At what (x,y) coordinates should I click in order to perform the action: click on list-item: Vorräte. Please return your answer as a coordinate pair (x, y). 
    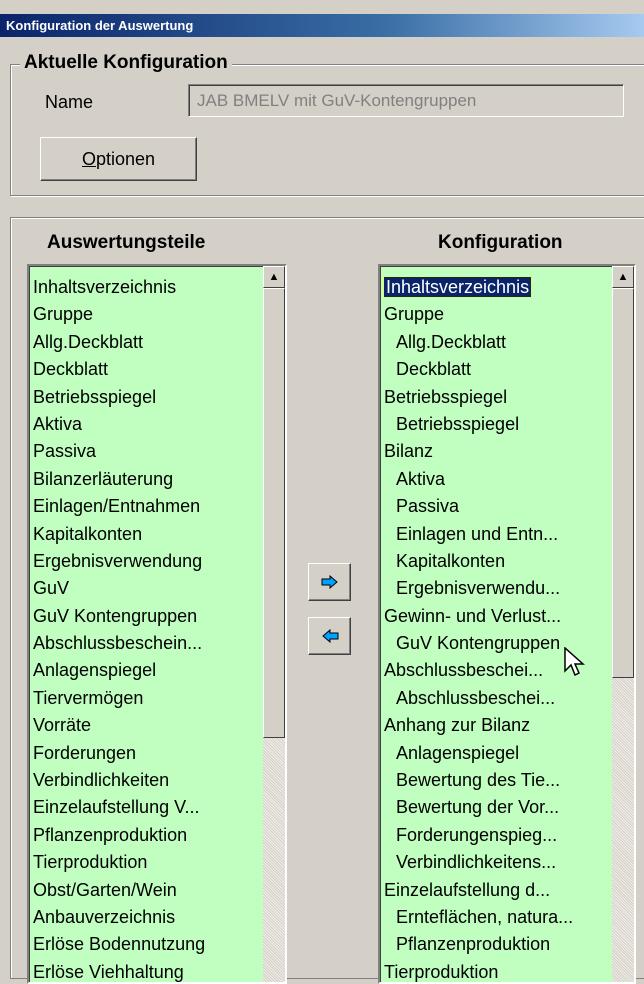
    Looking at the image, I should click on (147, 725).